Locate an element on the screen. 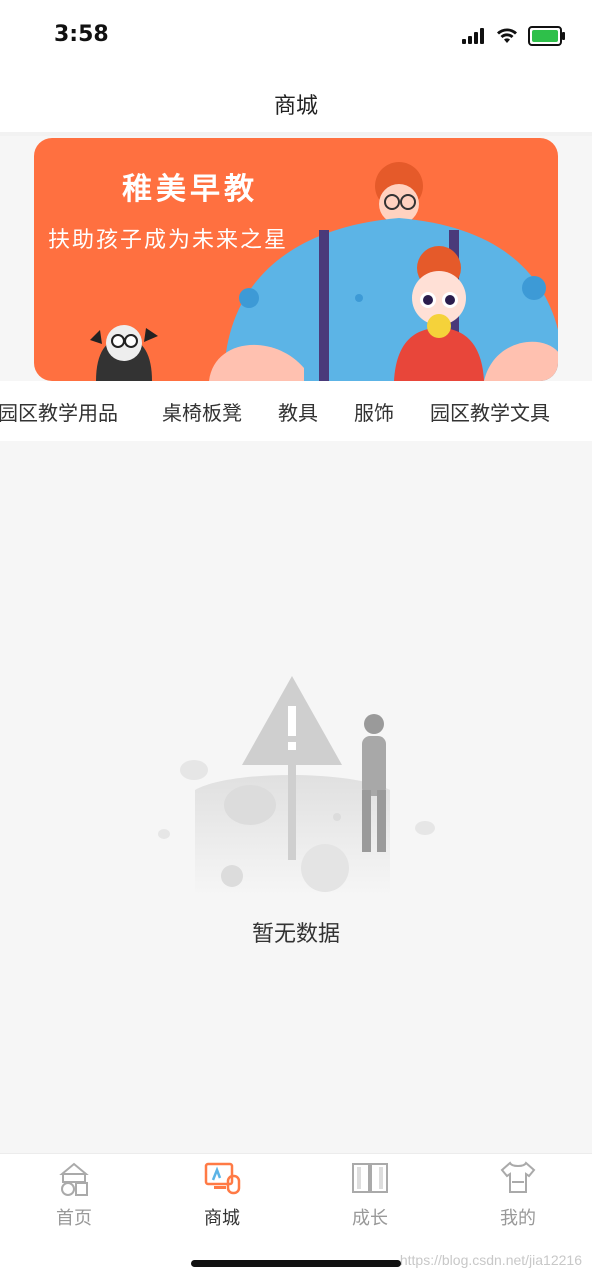 This screenshot has width=592, height=1281. banner-title: 稚美早教 is located at coordinates (190, 189).